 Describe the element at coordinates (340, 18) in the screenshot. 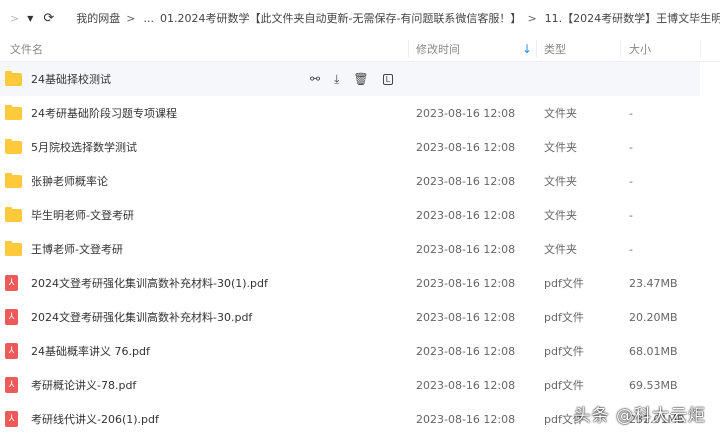

I see `breadcrumb-folder: 01.2024考研数学【此文件夹自动更新-无需保存-有问题联系微信客服！】` at that location.